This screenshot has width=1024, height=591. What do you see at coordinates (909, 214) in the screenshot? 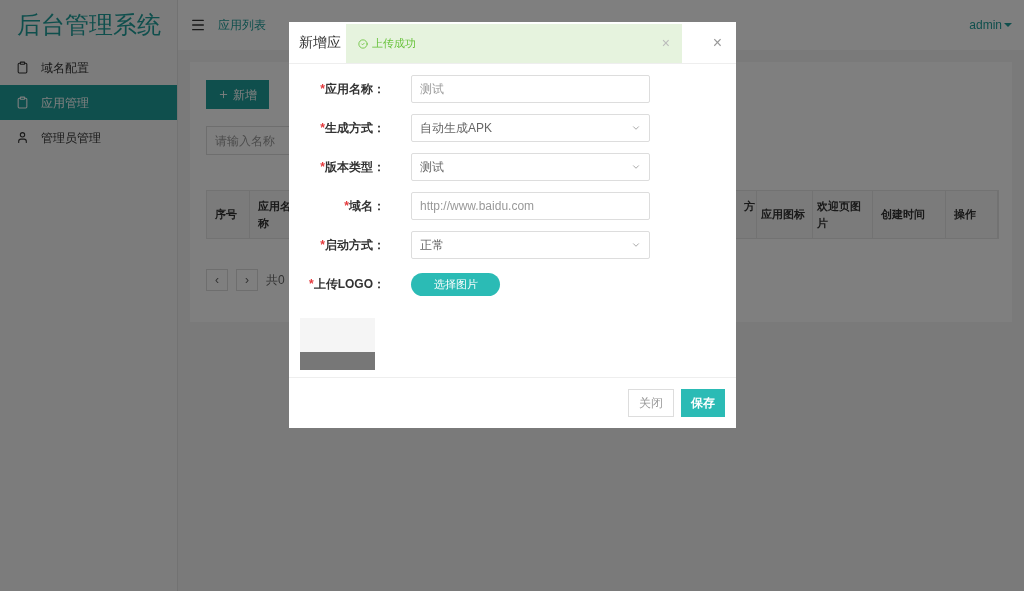
I see `column-header: 创建时间` at bounding box center [909, 214].